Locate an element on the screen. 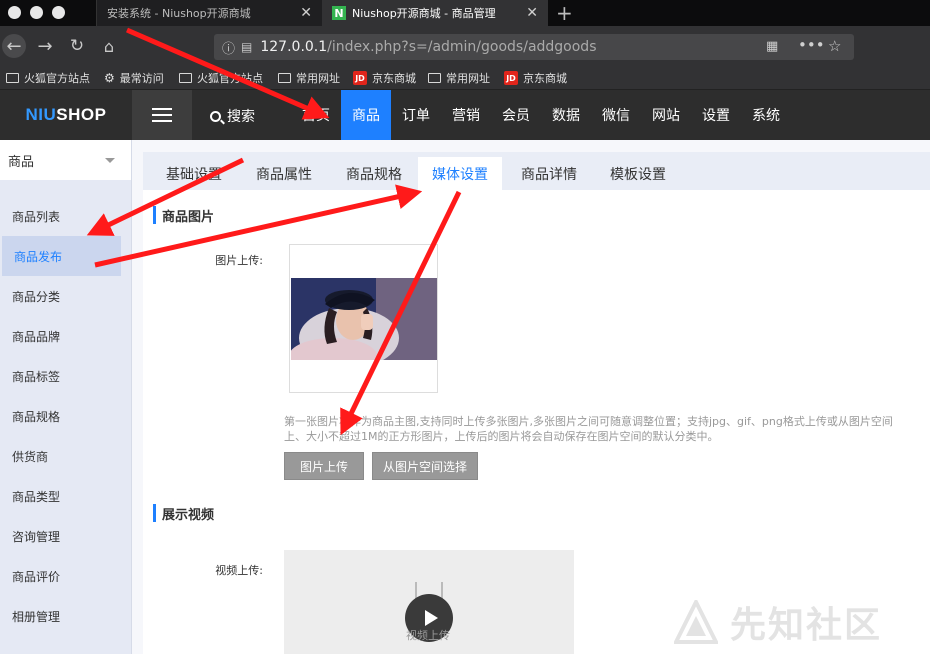  choose-from-image-space-button: 从图片空间选择 is located at coordinates (425, 466).